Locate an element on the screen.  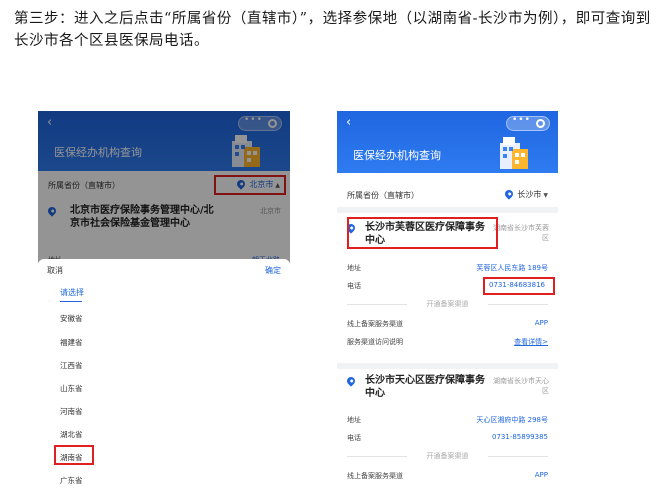
picker-option: 广东省 is located at coordinates (71, 480).